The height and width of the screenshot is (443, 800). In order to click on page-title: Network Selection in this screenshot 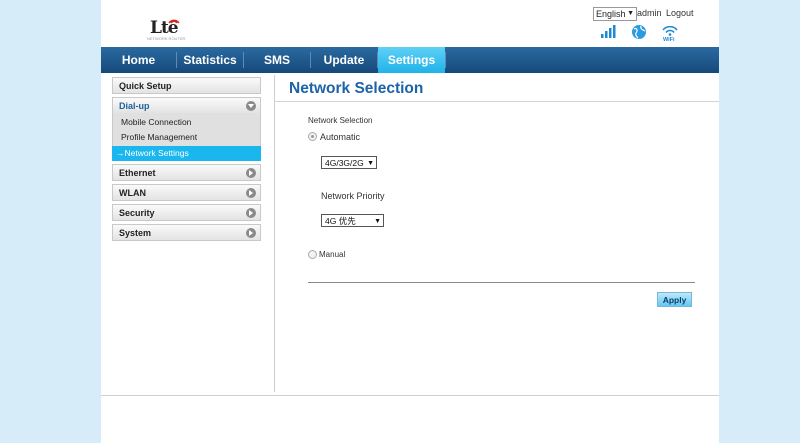, I will do `click(356, 88)`.